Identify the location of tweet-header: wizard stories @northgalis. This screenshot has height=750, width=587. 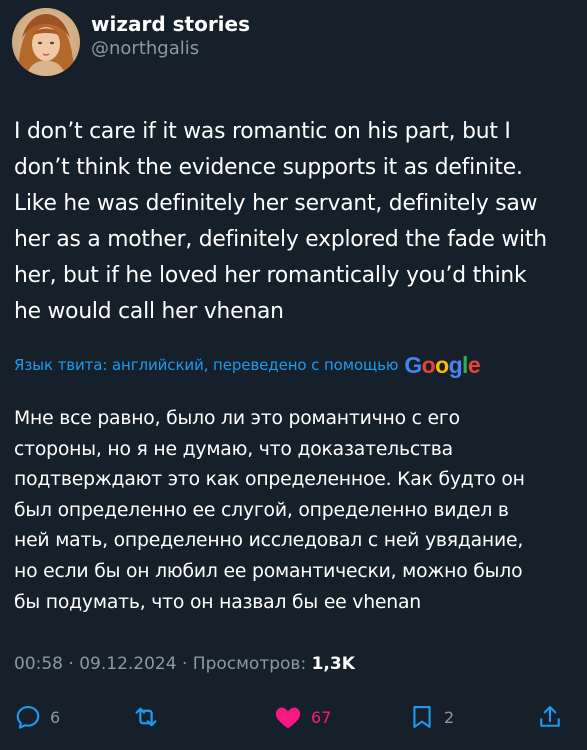
(131, 42).